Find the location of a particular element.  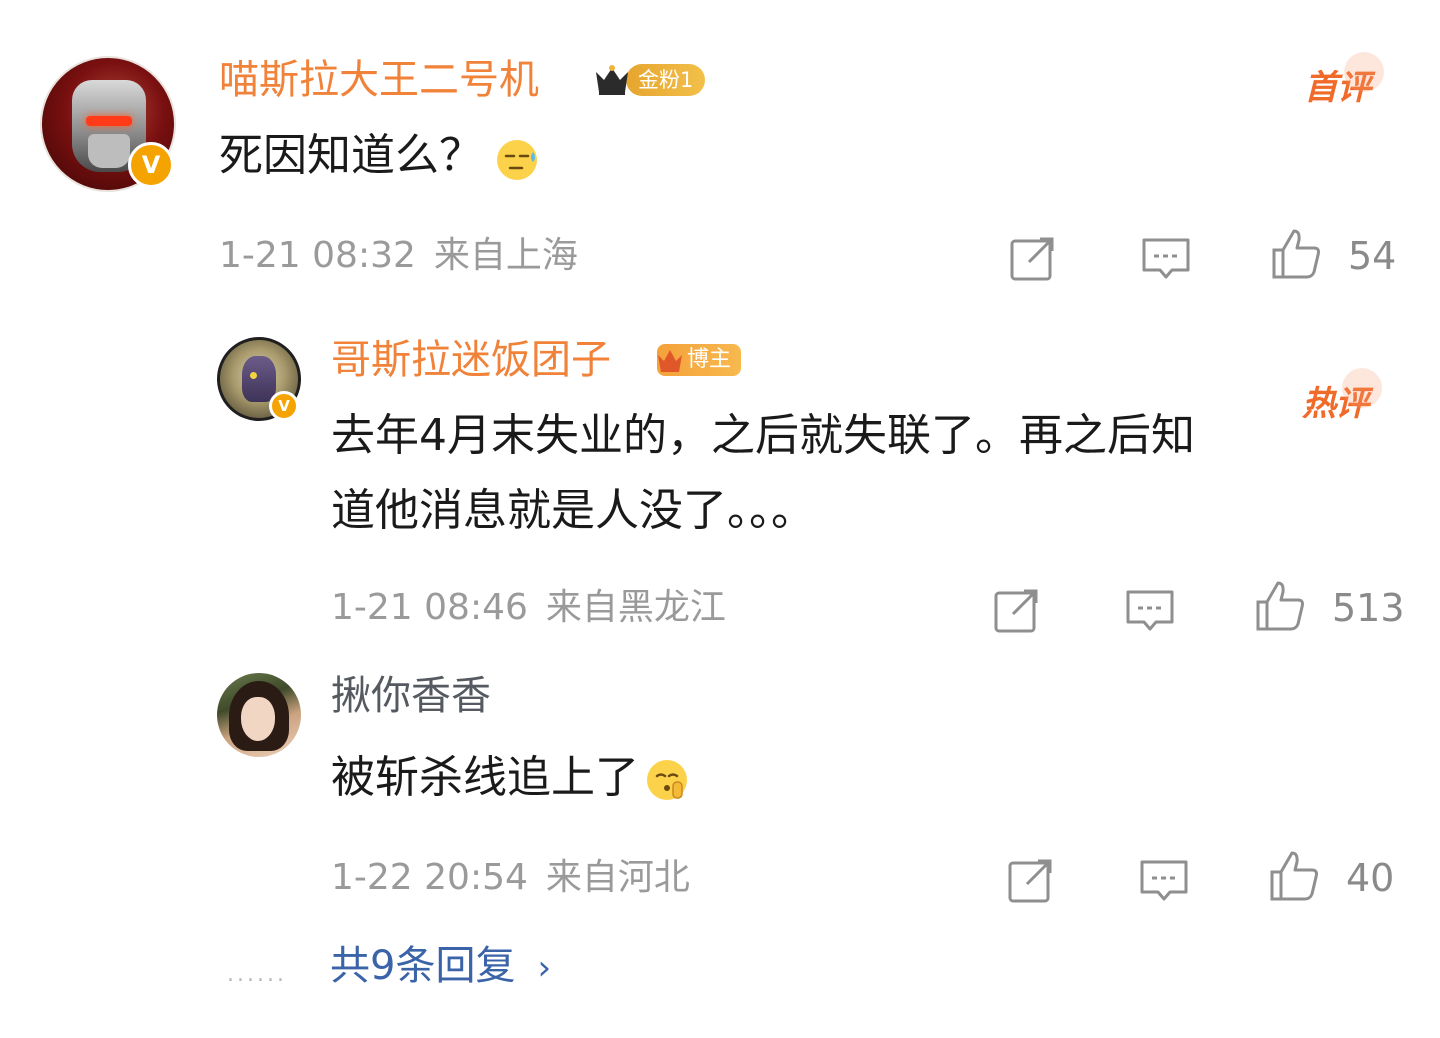

like-count: 513 is located at coordinates (1368, 608).